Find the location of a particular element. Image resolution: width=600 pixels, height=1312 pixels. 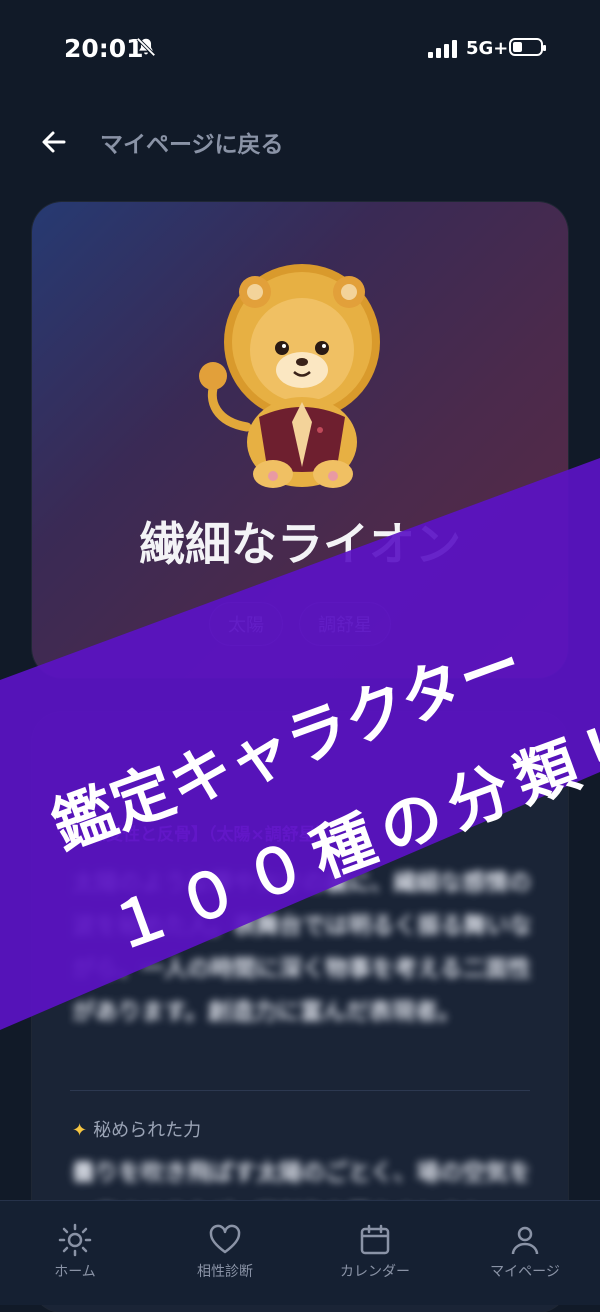

bottom-nav: ホーム 相性診断 カレンダー マイページ is located at coordinates (300, 1252).